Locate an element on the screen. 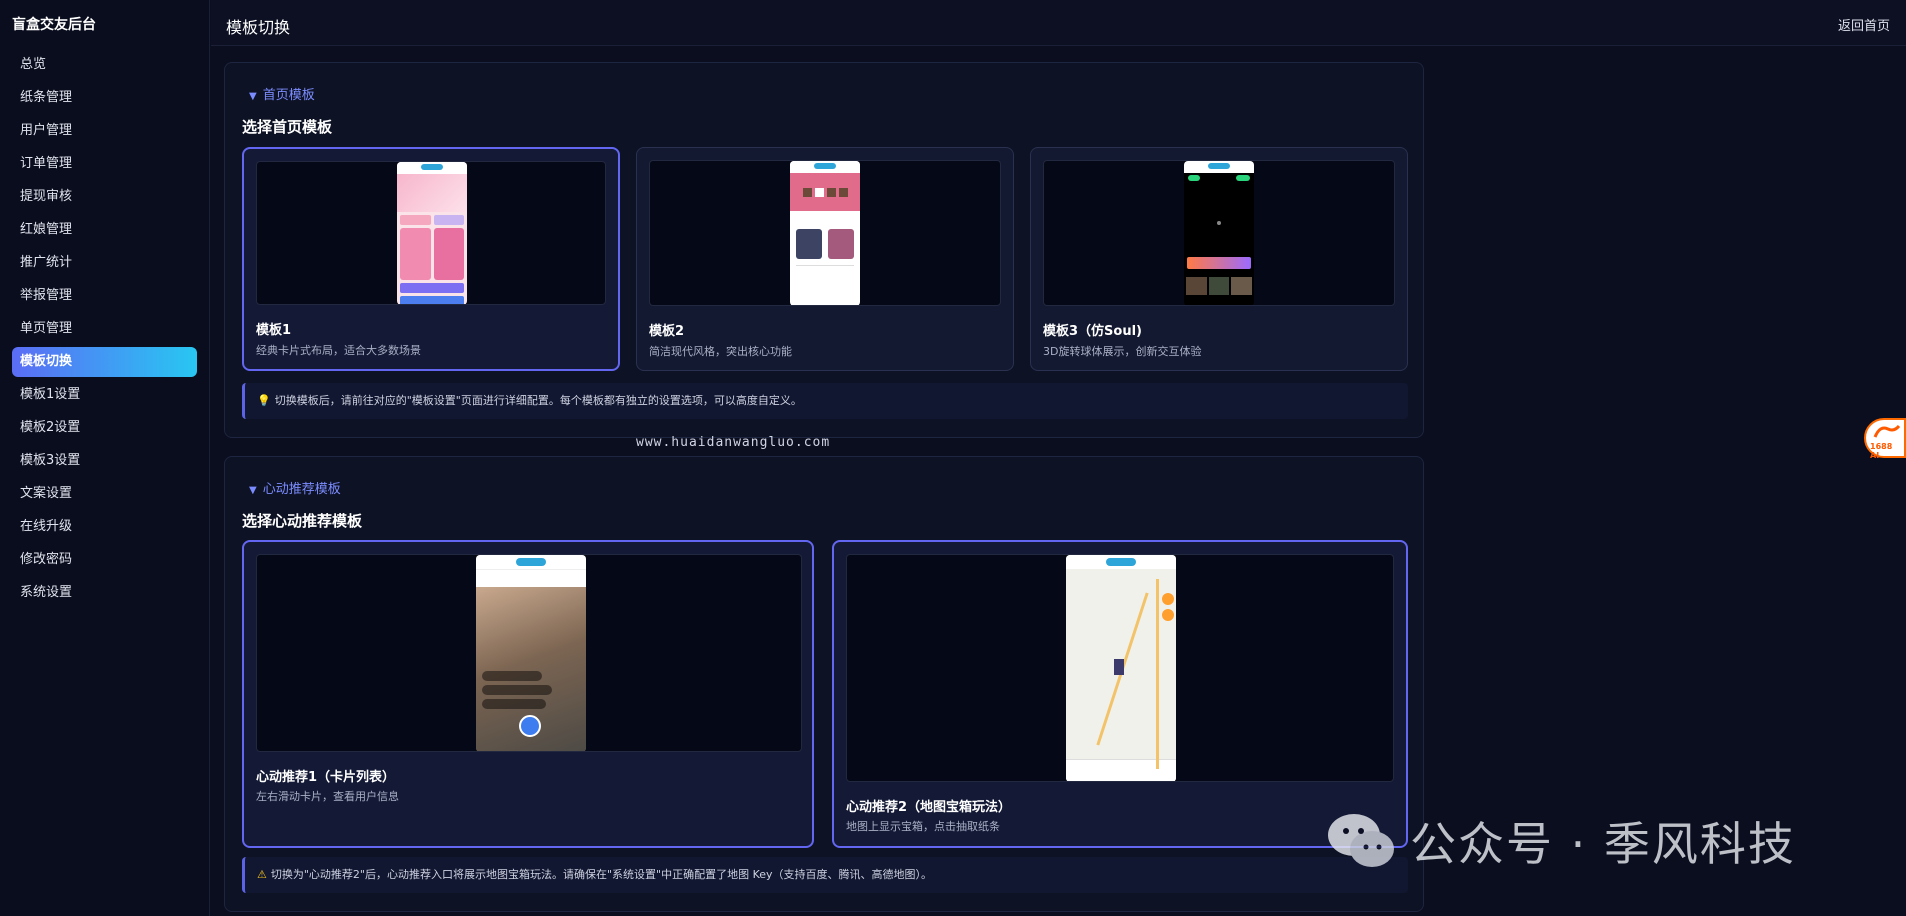 The image size is (1906, 916). lightbulb-icon: 💡 is located at coordinates (264, 400).